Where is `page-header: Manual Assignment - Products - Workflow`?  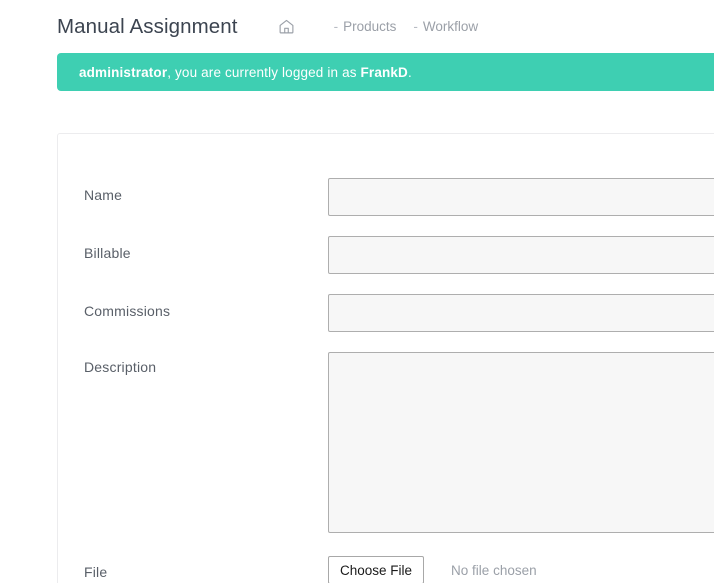 page-header: Manual Assignment - Products - Workflow is located at coordinates (357, 26).